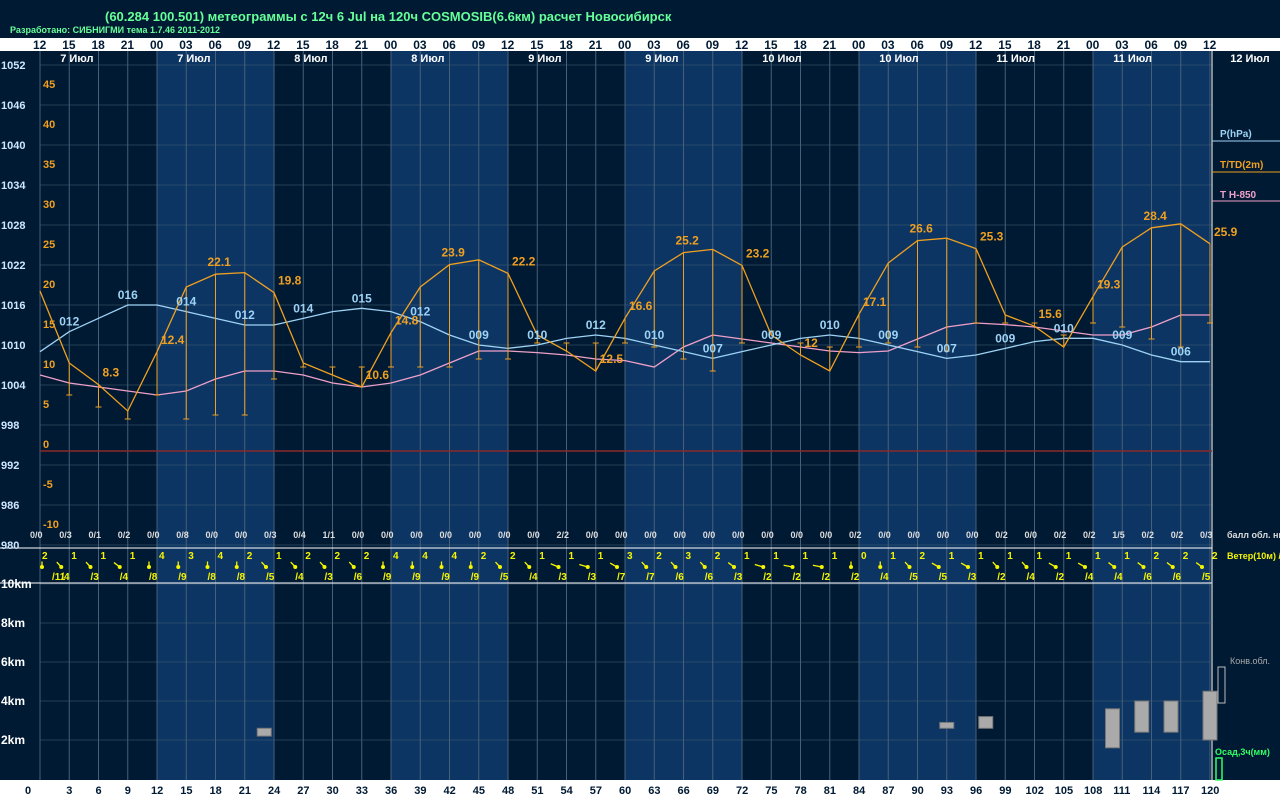 The width and height of the screenshot is (1280, 800). I want to click on forecast-hour-label: 78, so click(801, 791).